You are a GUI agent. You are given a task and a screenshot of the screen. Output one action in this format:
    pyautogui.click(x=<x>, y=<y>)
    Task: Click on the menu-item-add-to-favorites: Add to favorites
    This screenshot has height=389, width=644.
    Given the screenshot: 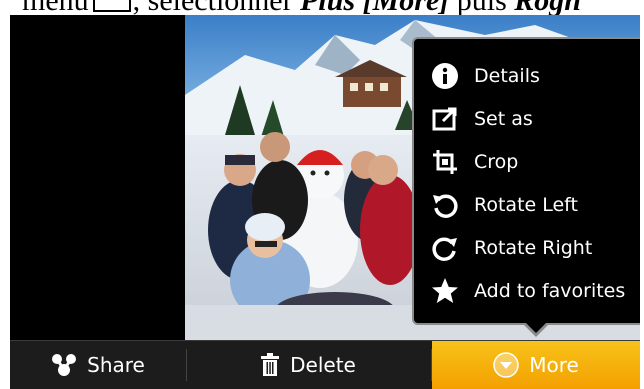 What is the action you would take?
    pyautogui.click(x=527, y=290)
    